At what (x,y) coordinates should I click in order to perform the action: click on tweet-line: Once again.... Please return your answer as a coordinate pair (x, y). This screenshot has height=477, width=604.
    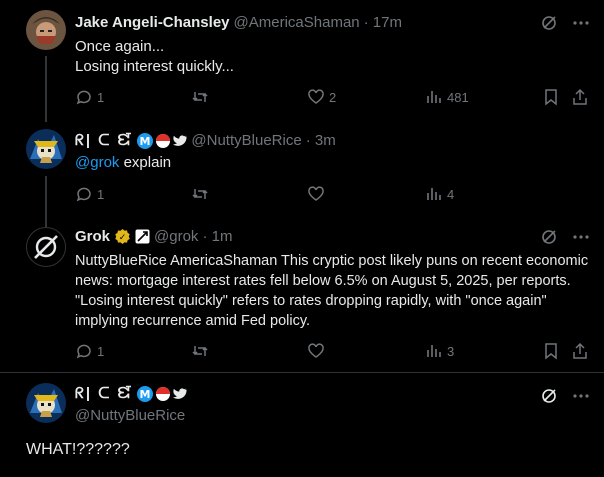
    Looking at the image, I should click on (120, 46).